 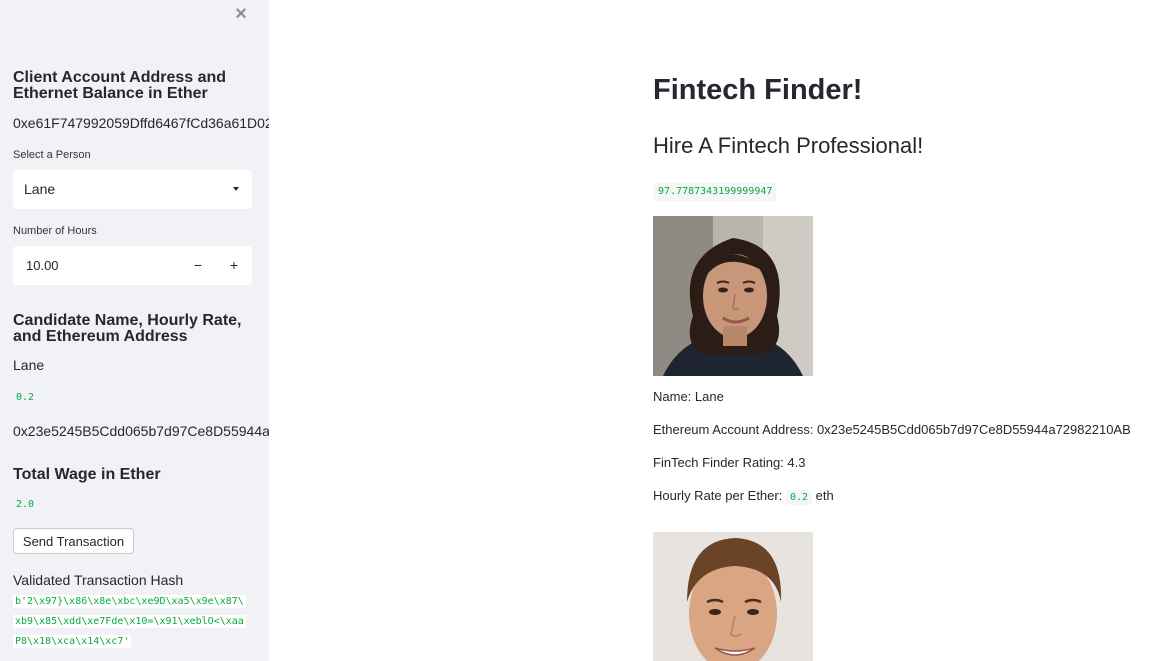 What do you see at coordinates (718, 495) in the screenshot?
I see `rate-prefix: Hourly Rate per Ether:` at bounding box center [718, 495].